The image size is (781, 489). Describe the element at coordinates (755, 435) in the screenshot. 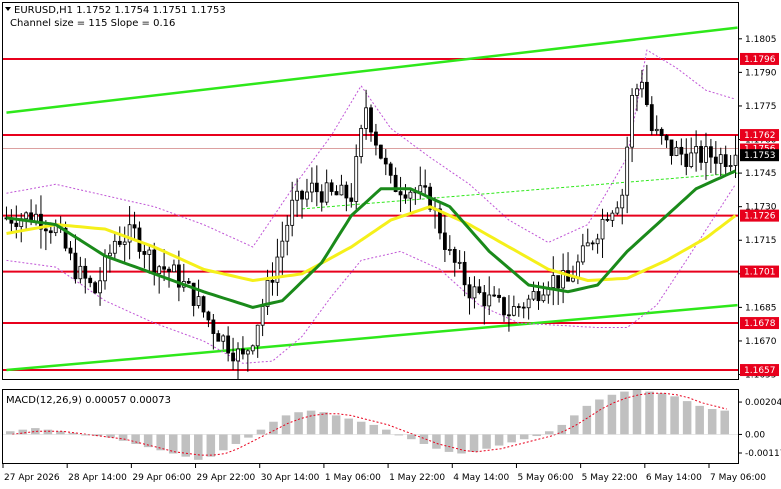

I see `macd-tick-label: 0.00` at that location.